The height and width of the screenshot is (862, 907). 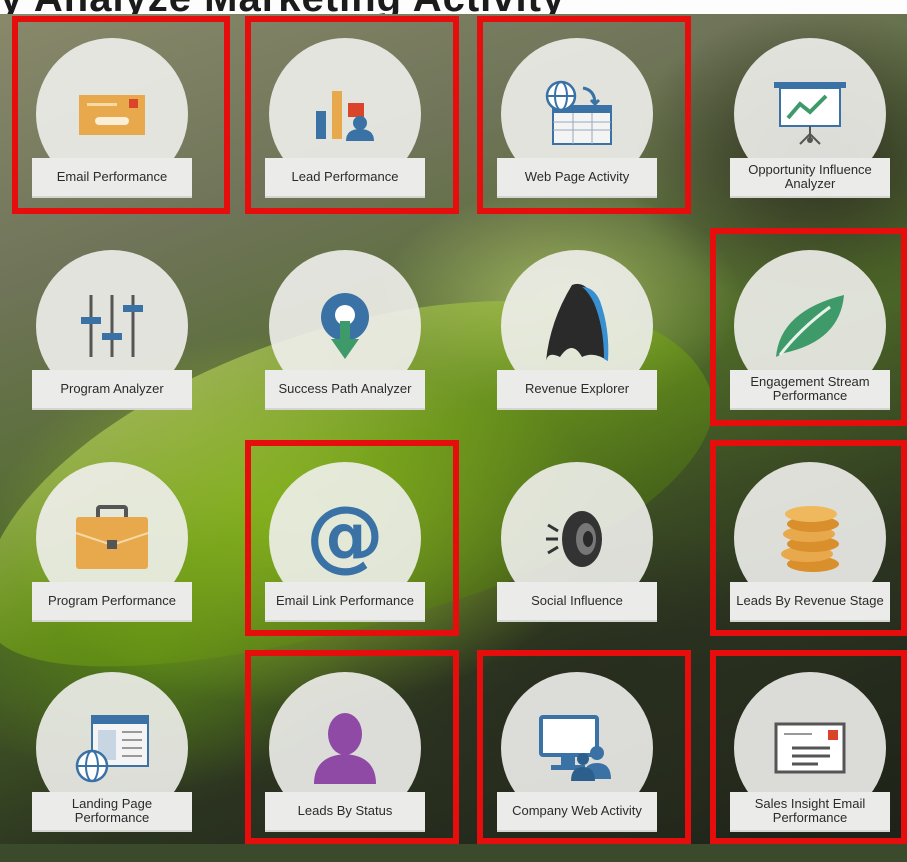 What do you see at coordinates (810, 390) in the screenshot?
I see `tile-label: Engagement Stream Performance` at bounding box center [810, 390].